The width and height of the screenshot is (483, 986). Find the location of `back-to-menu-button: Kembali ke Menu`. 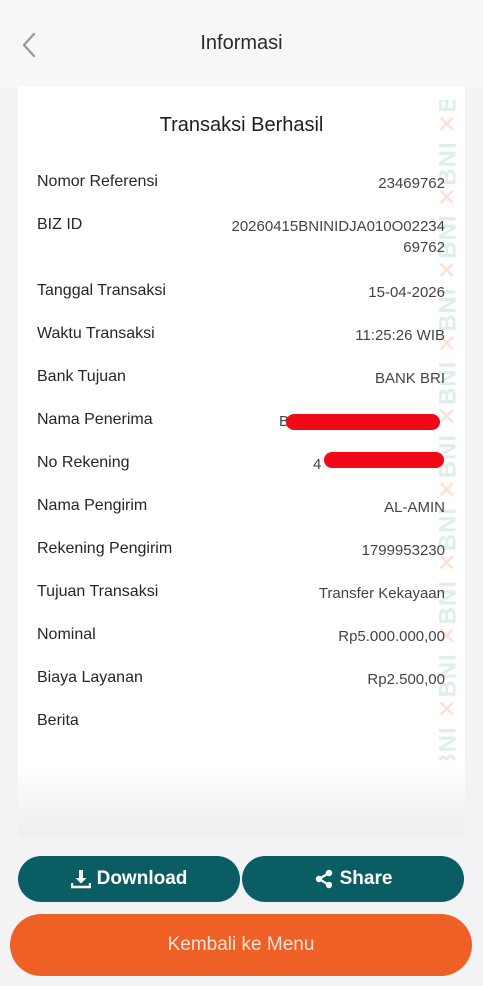

back-to-menu-button: Kembali ke Menu is located at coordinates (241, 945).